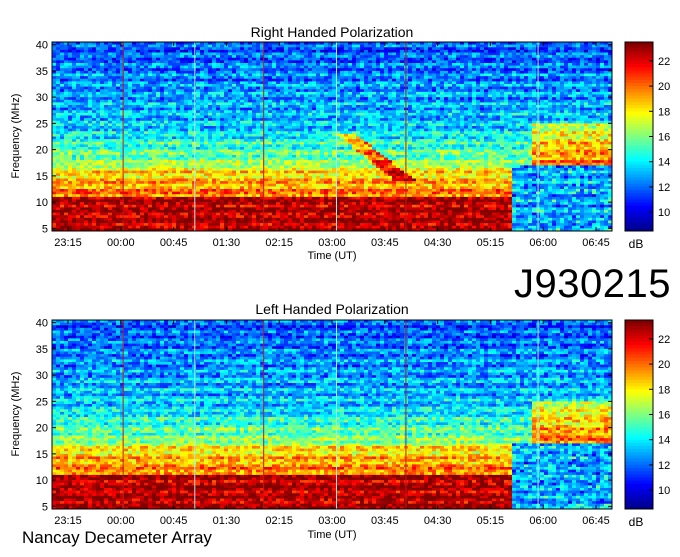  What do you see at coordinates (592, 284) in the screenshot?
I see `observation-id: J930215` at bounding box center [592, 284].